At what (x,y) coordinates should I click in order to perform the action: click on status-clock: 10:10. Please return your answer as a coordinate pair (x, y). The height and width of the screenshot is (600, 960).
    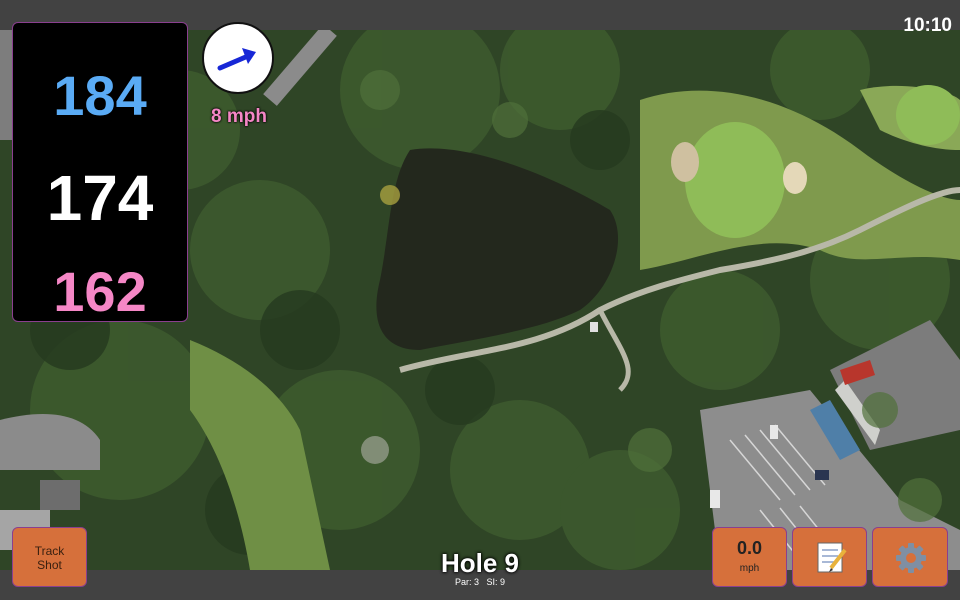
    Looking at the image, I should click on (927, 25).